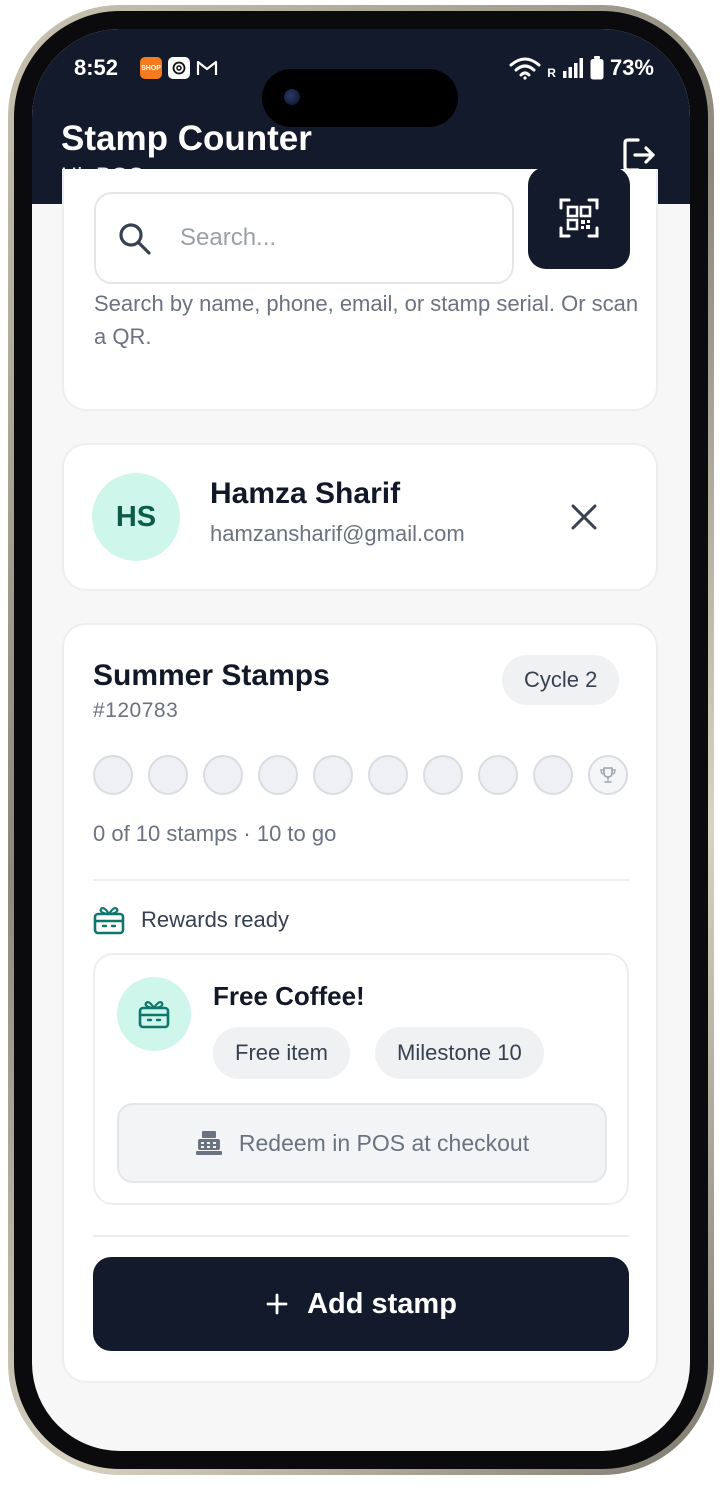 The height and width of the screenshot is (1490, 723). Describe the element at coordinates (525, 68) in the screenshot. I see `wifi-icon` at that location.